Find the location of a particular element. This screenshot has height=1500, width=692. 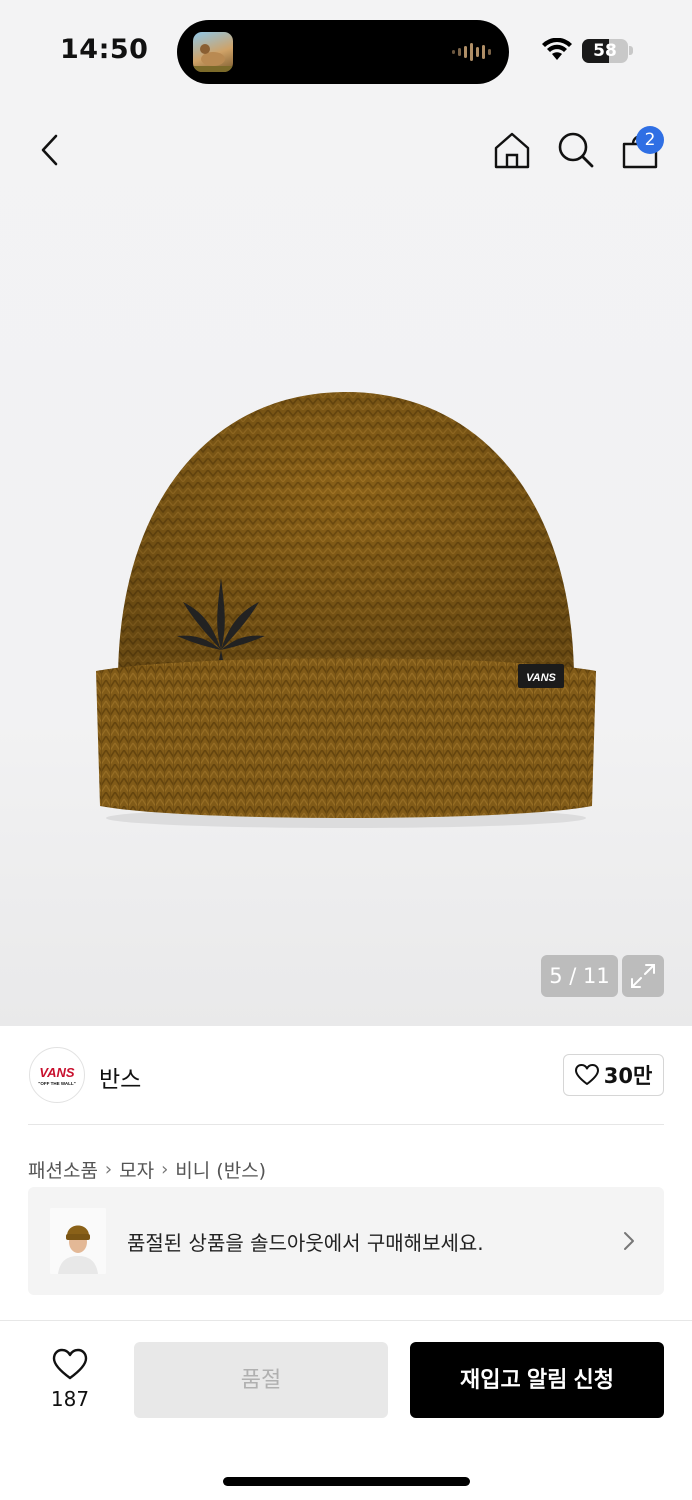

brand-like-count: 30만 is located at coordinates (628, 1076).